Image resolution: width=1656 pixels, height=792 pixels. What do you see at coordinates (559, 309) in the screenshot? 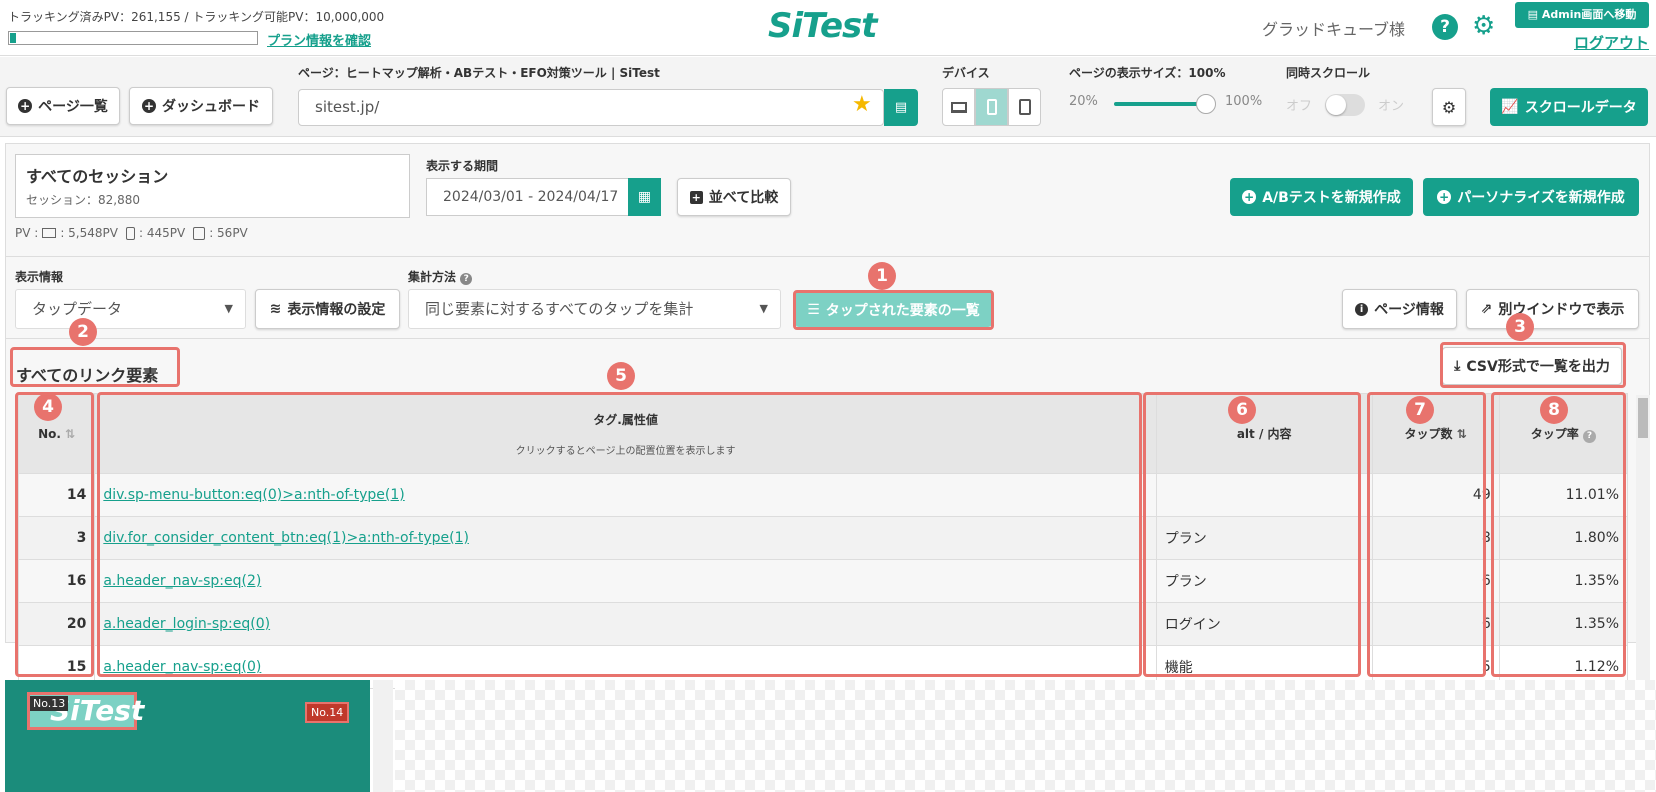
I see `aggregate-value: 同じ要素に対するすべてのタップを集計` at bounding box center [559, 309].